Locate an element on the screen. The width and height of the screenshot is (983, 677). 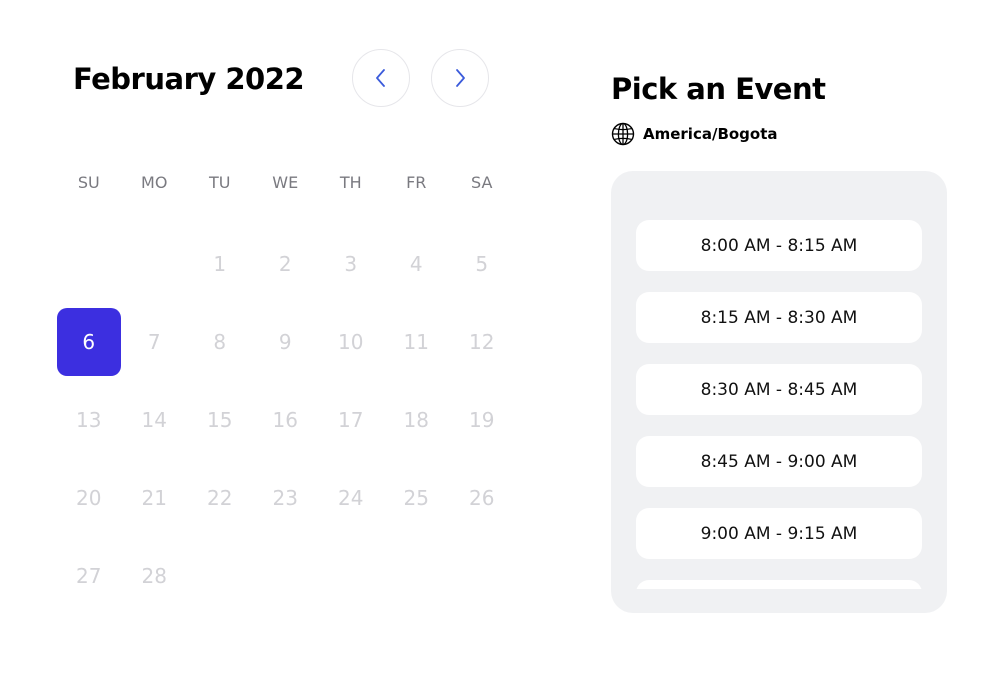
day-cell: 19 is located at coordinates (482, 420).